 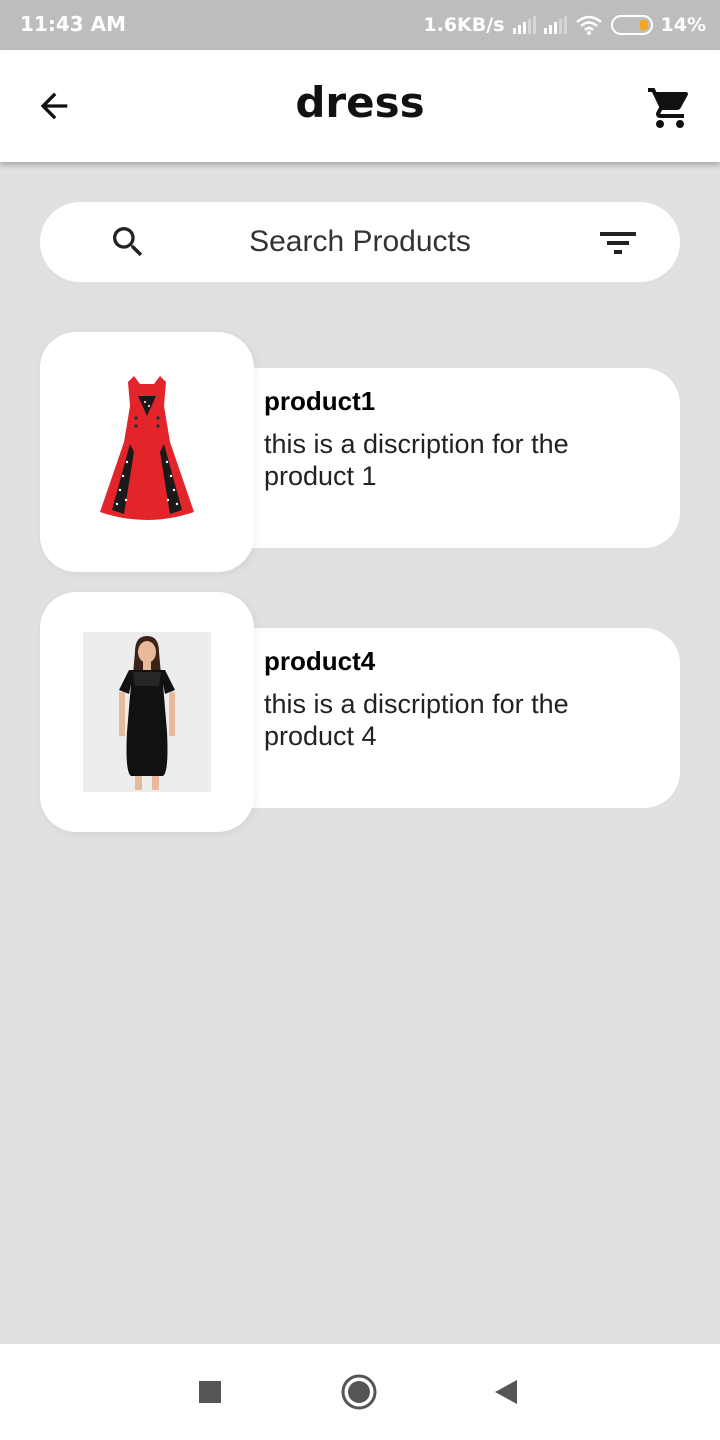 What do you see at coordinates (128, 242) in the screenshot?
I see `search-icon` at bounding box center [128, 242].